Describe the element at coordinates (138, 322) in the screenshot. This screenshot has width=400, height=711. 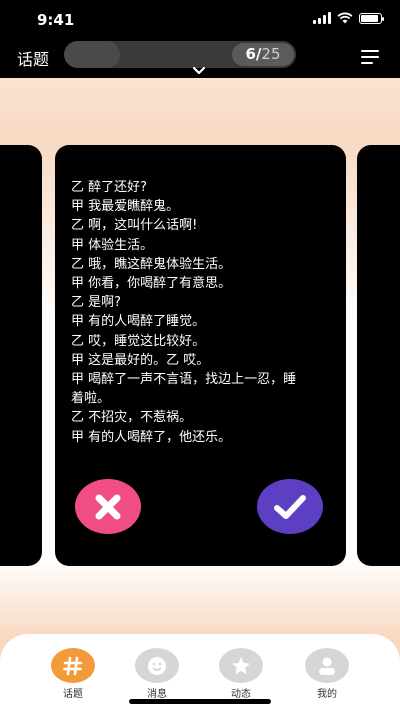
I see `dialog-line: 甲 有的人喝醉了睡觉。` at that location.